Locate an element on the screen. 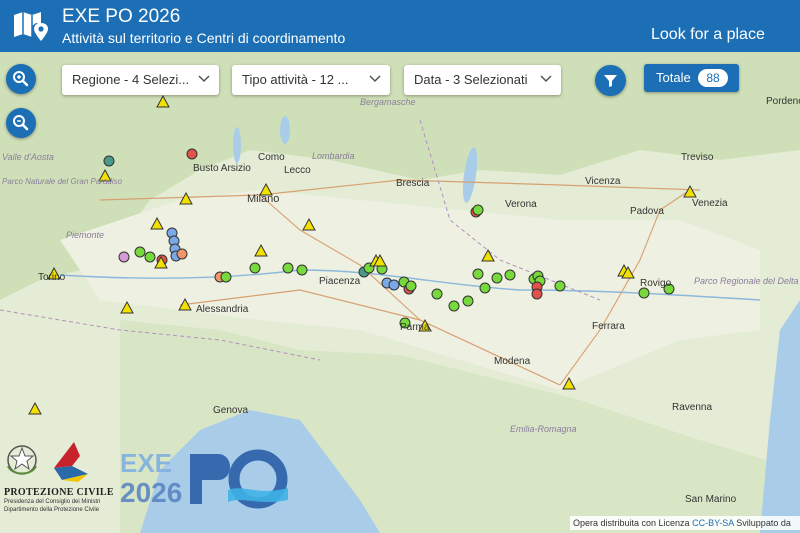  place-label: Busto Arsizio is located at coordinates (222, 168).